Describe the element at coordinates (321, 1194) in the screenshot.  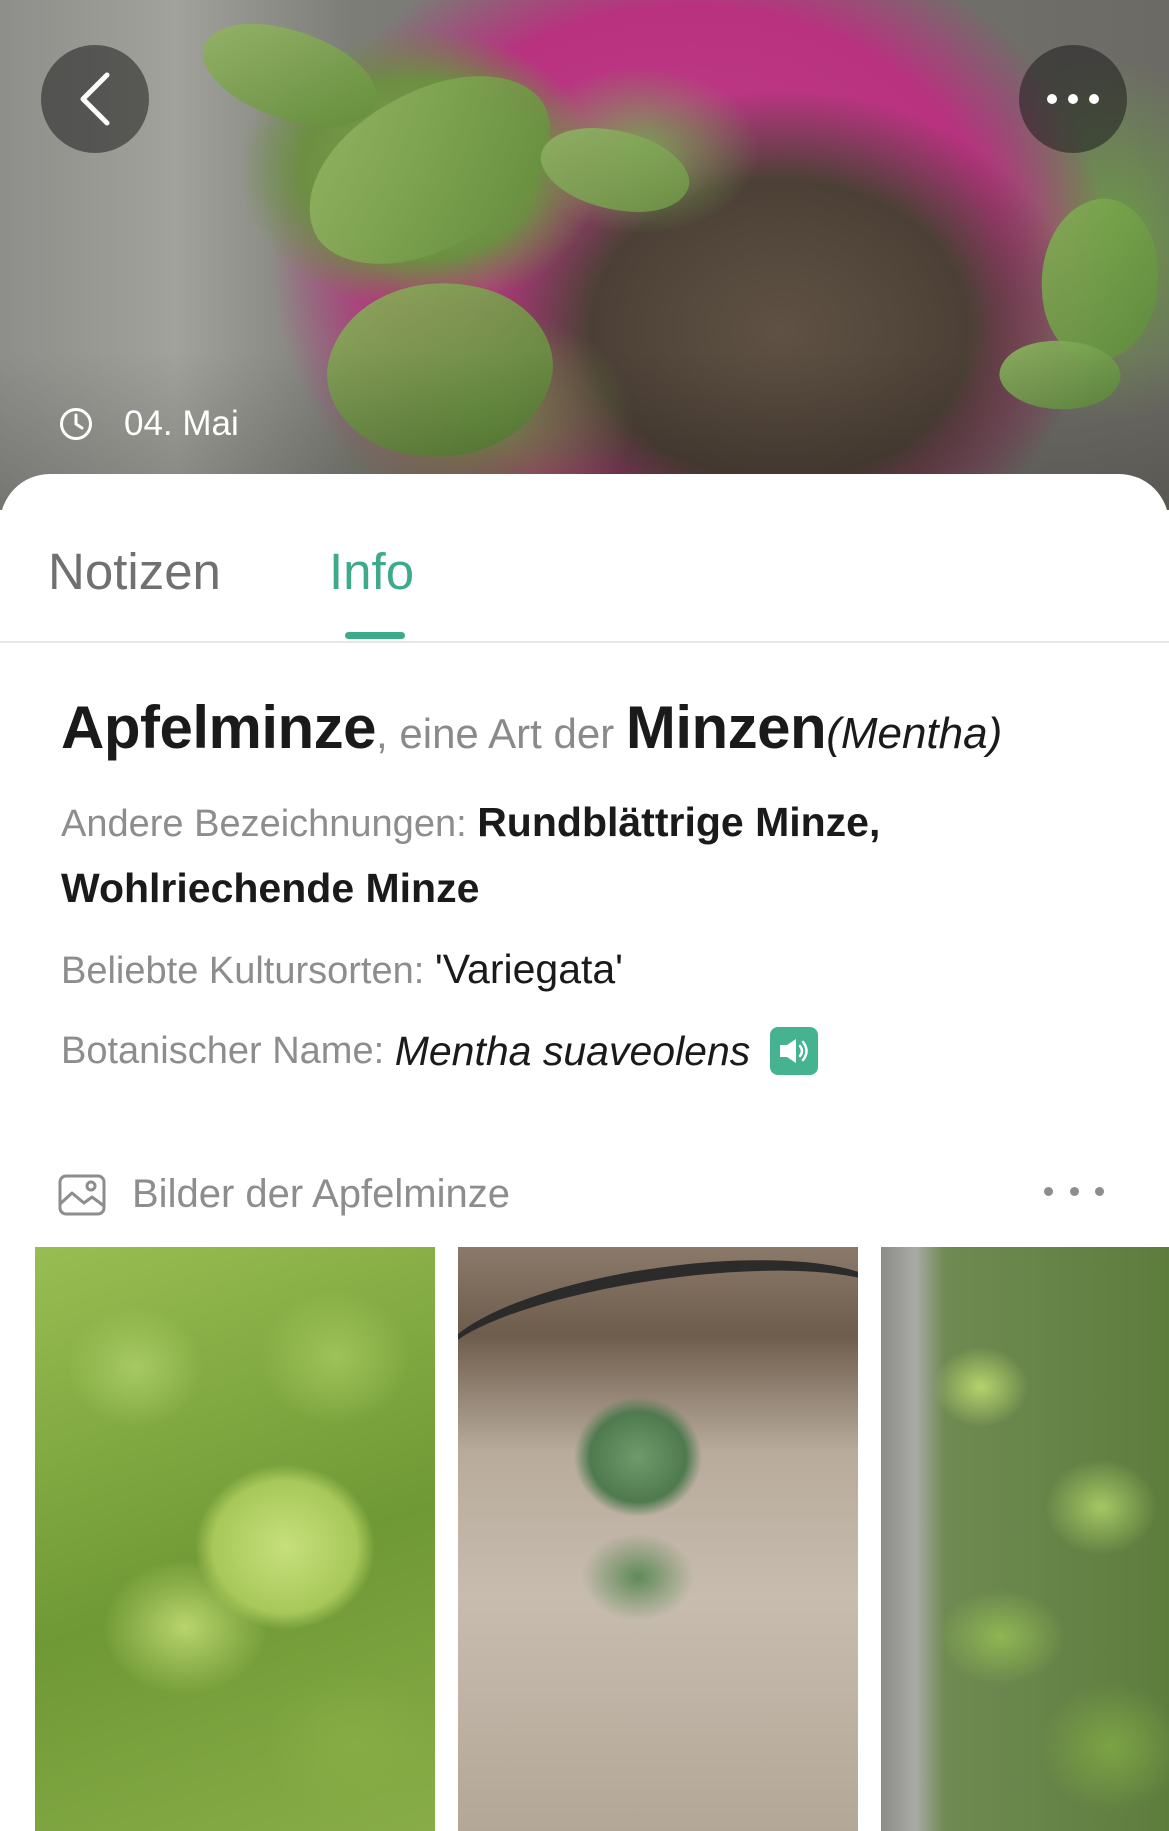
I see `gallery-title: Bilder der Apfelminze` at that location.